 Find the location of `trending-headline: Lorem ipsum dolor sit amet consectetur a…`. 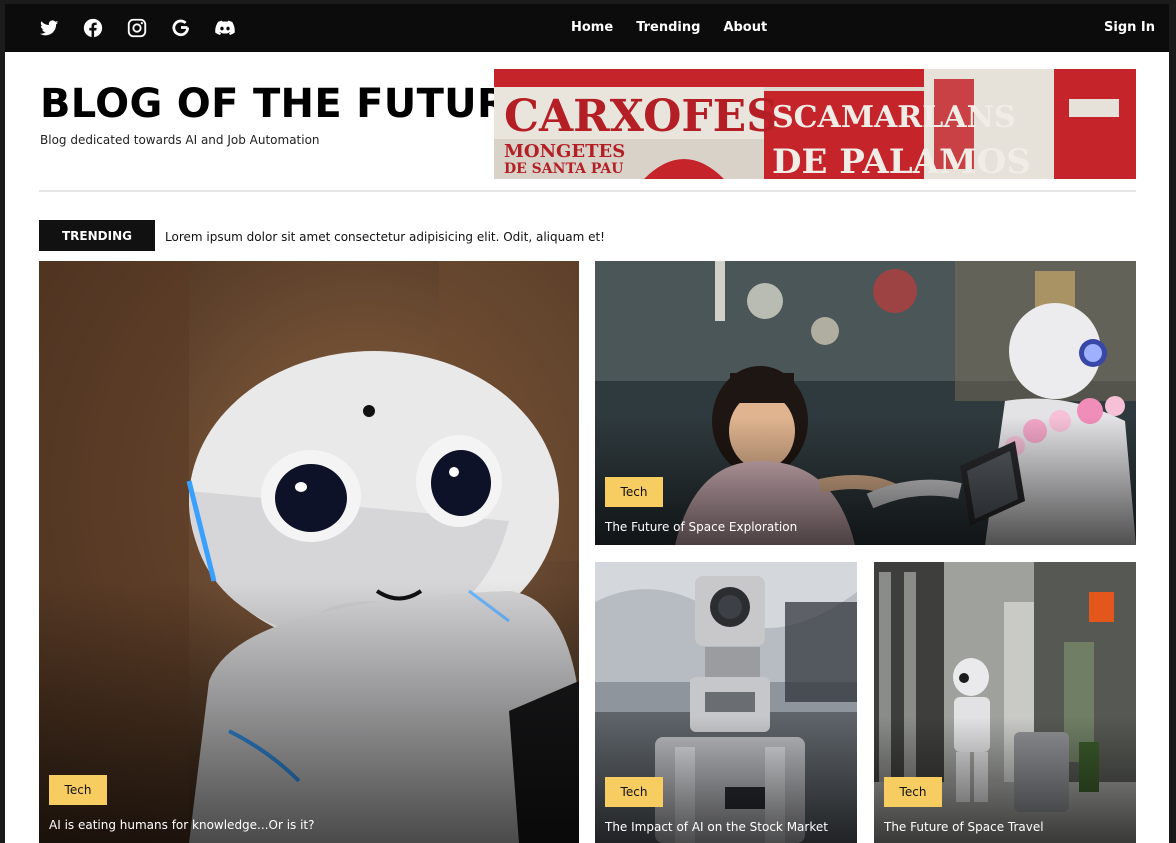

trending-headline: Lorem ipsum dolor sit amet consectetur a… is located at coordinates (385, 237).